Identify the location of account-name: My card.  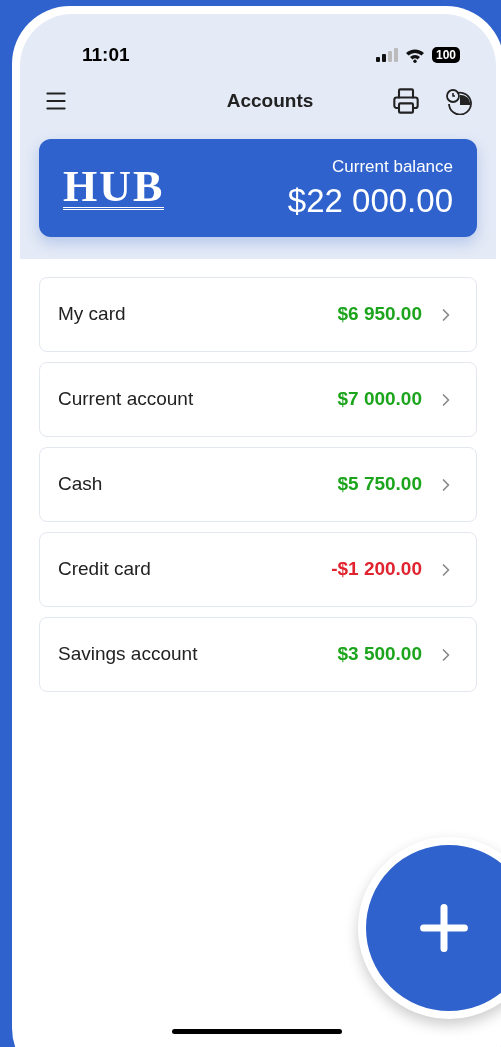
(92, 314).